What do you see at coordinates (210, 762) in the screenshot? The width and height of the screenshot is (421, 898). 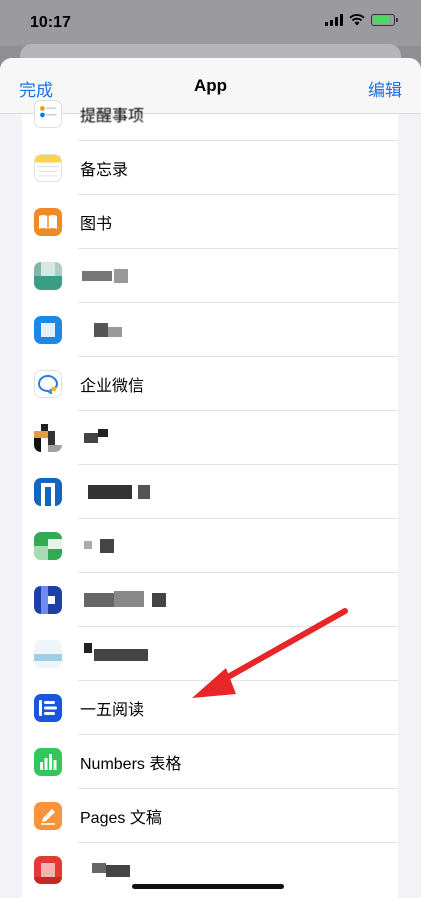 I see `list-item-numbers: Numbers 表格` at bounding box center [210, 762].